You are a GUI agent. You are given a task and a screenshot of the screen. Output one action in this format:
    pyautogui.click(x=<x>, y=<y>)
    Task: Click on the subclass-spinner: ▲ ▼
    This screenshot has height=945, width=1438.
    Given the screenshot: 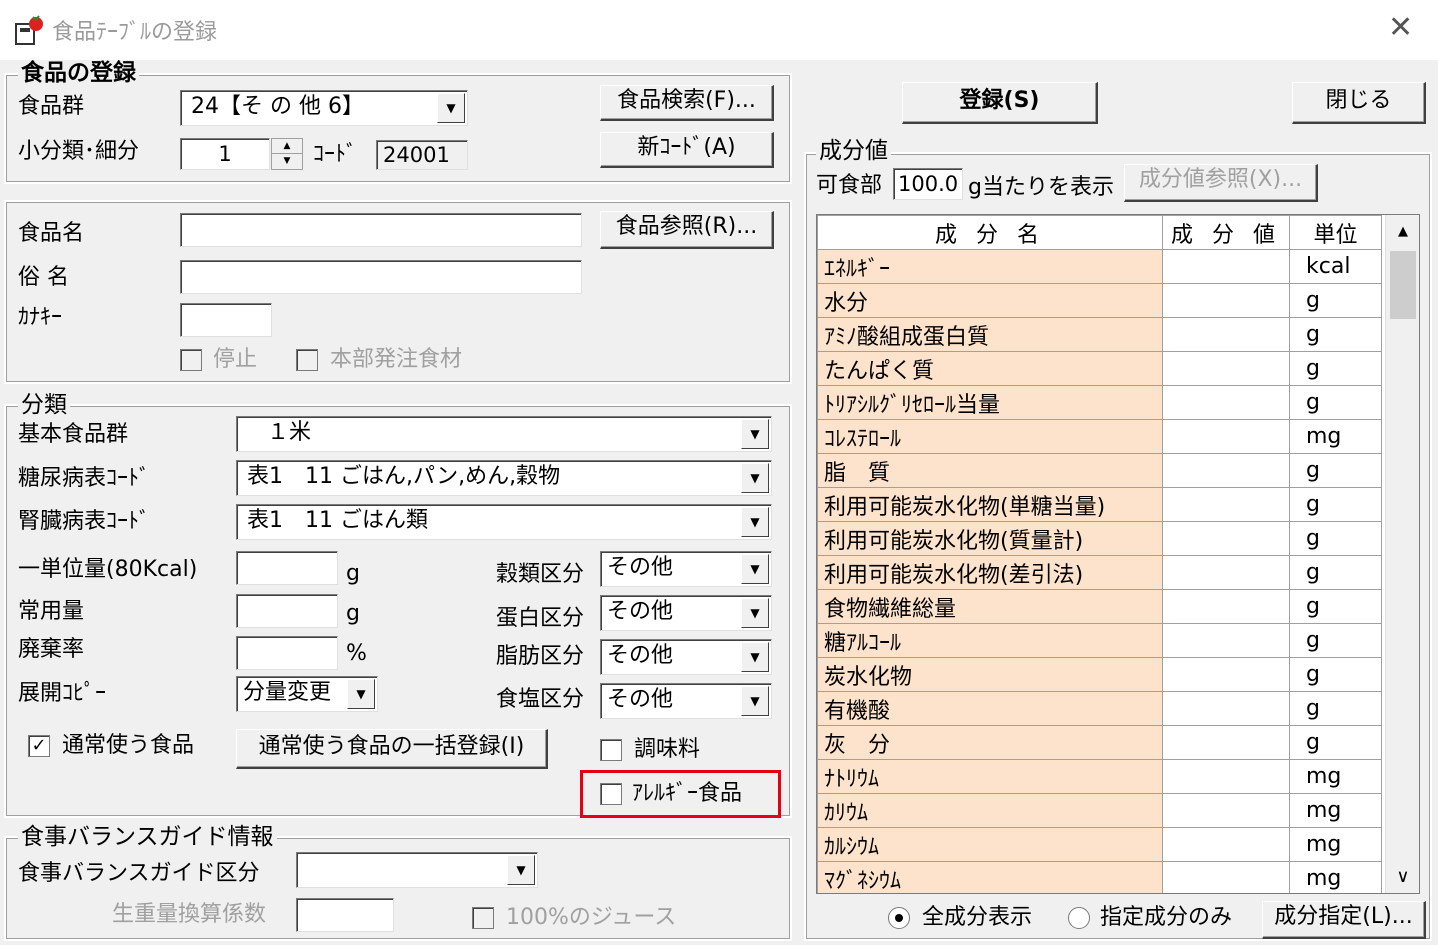 What is the action you would take?
    pyautogui.click(x=287, y=154)
    